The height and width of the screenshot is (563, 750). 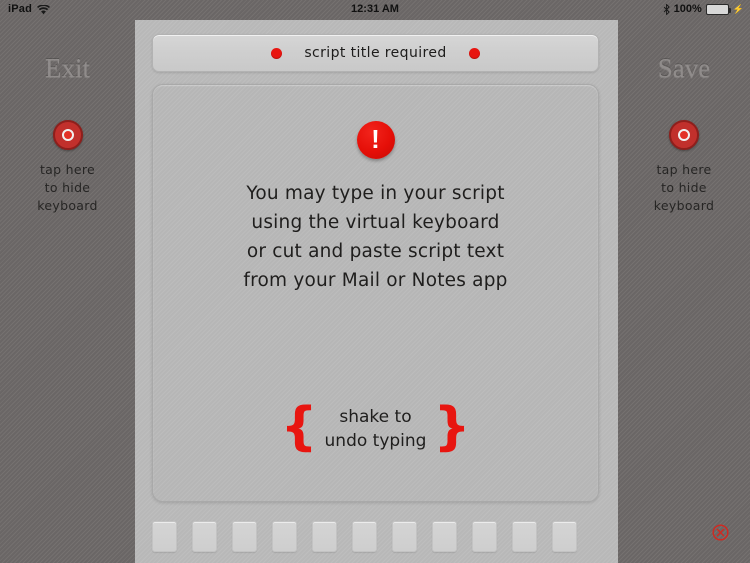 I want to click on script-title-placeholder: script title required, so click(x=375, y=53).